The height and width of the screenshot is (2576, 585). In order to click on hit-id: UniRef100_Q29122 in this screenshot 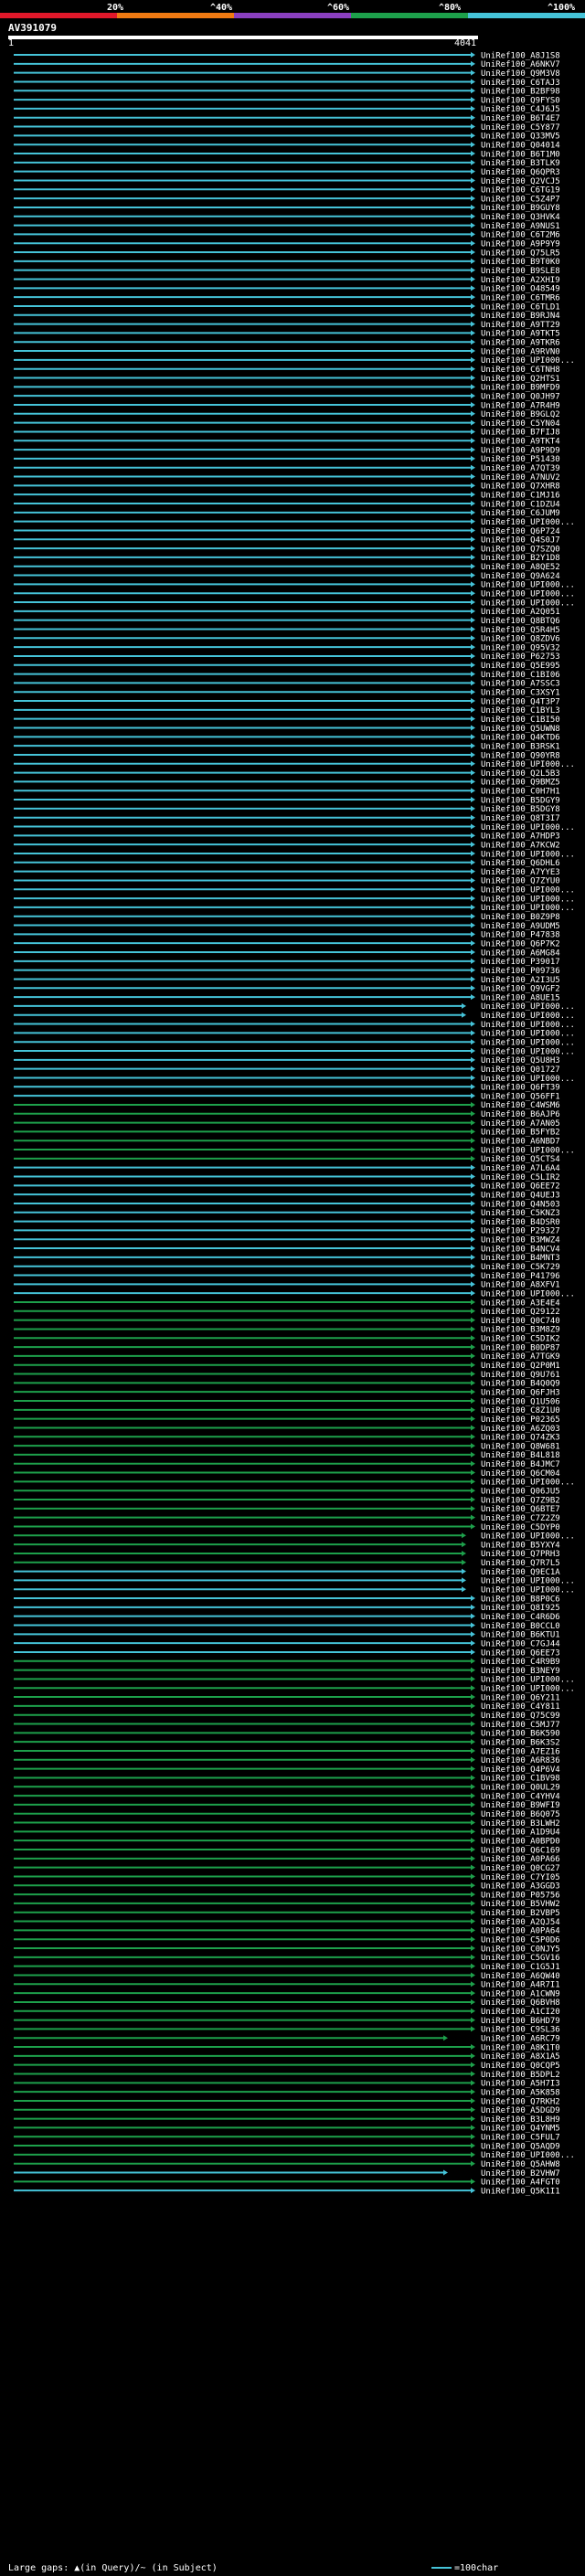, I will do `click(520, 1312)`.